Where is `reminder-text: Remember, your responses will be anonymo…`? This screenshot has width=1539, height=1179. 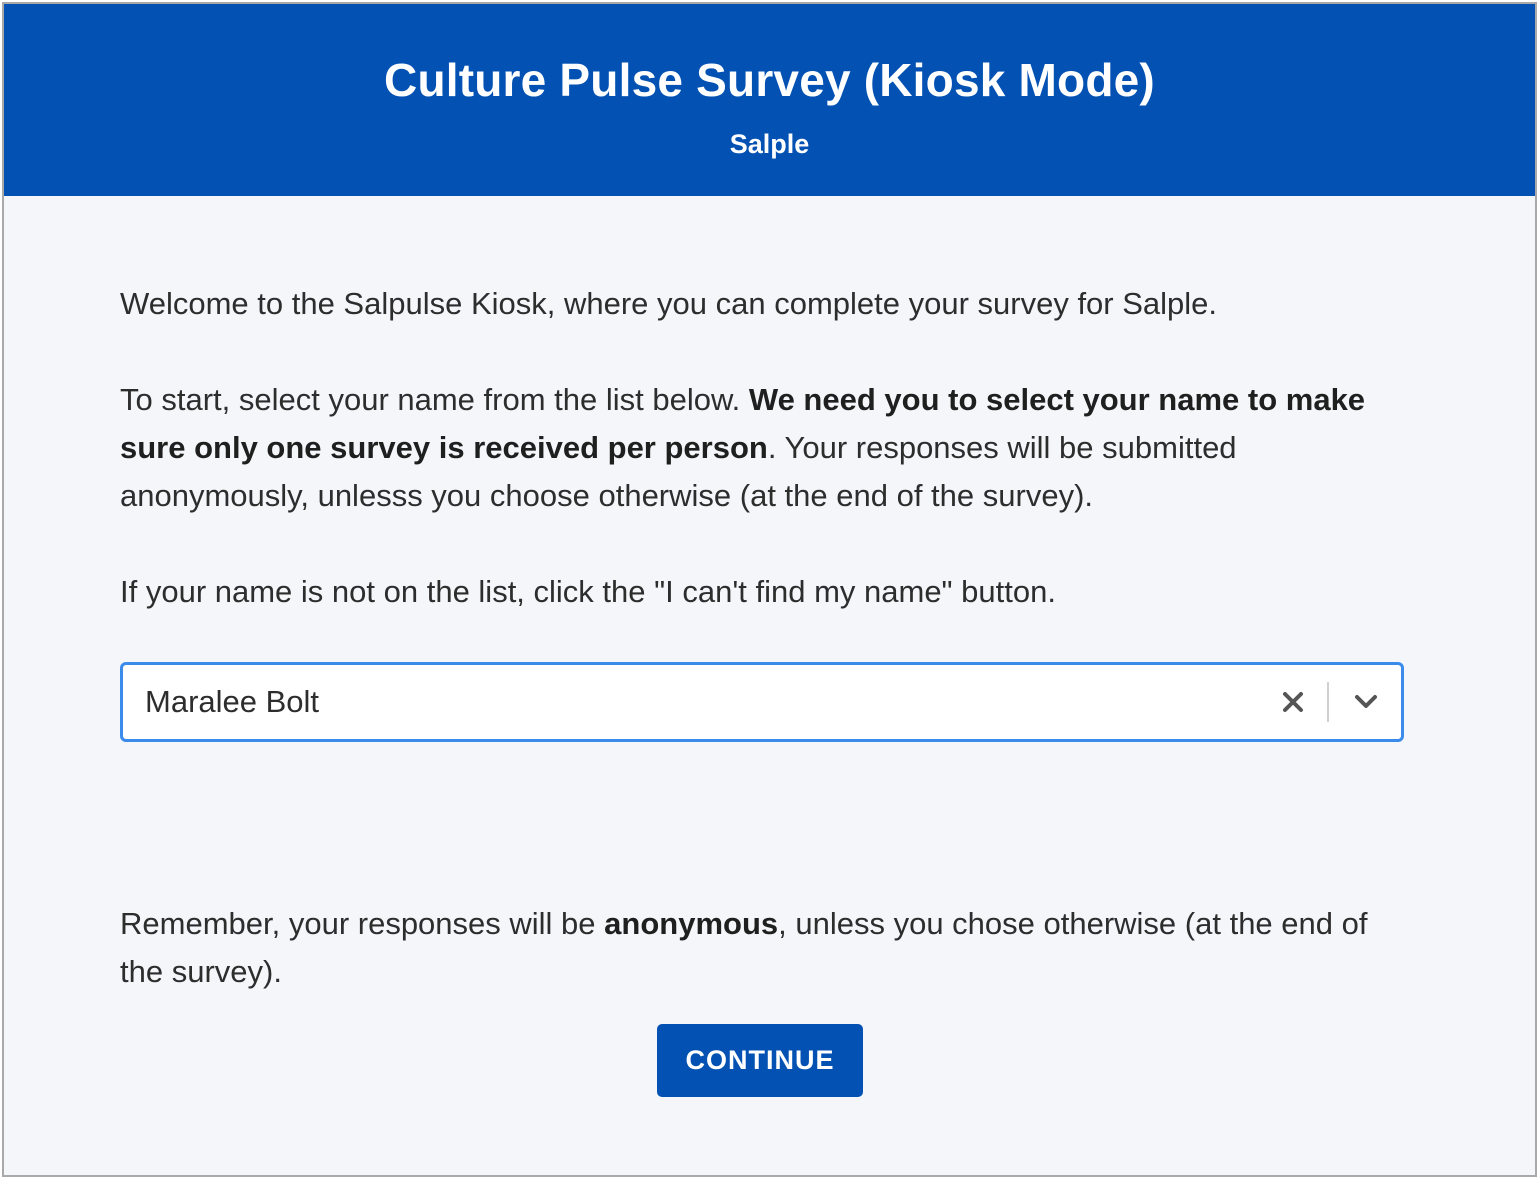 reminder-text: Remember, your responses will be anonymo… is located at coordinates (760, 948).